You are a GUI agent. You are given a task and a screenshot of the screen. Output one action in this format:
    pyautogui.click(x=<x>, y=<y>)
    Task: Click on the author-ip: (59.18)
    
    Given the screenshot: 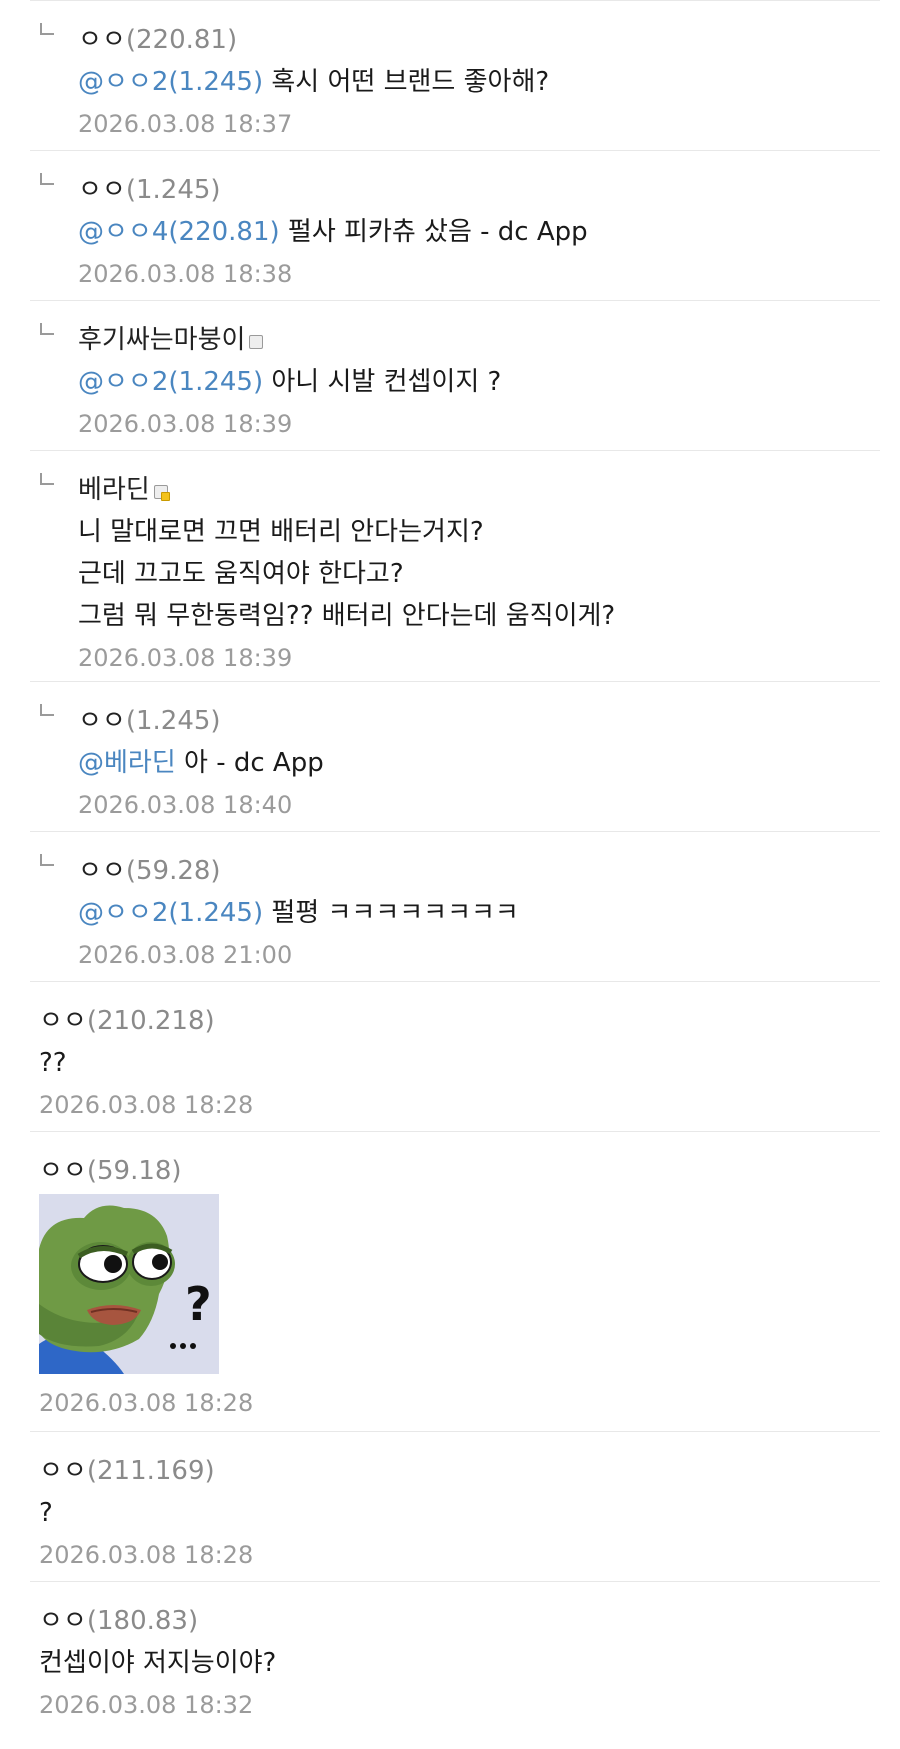 What is the action you would take?
    pyautogui.click(x=134, y=1171)
    